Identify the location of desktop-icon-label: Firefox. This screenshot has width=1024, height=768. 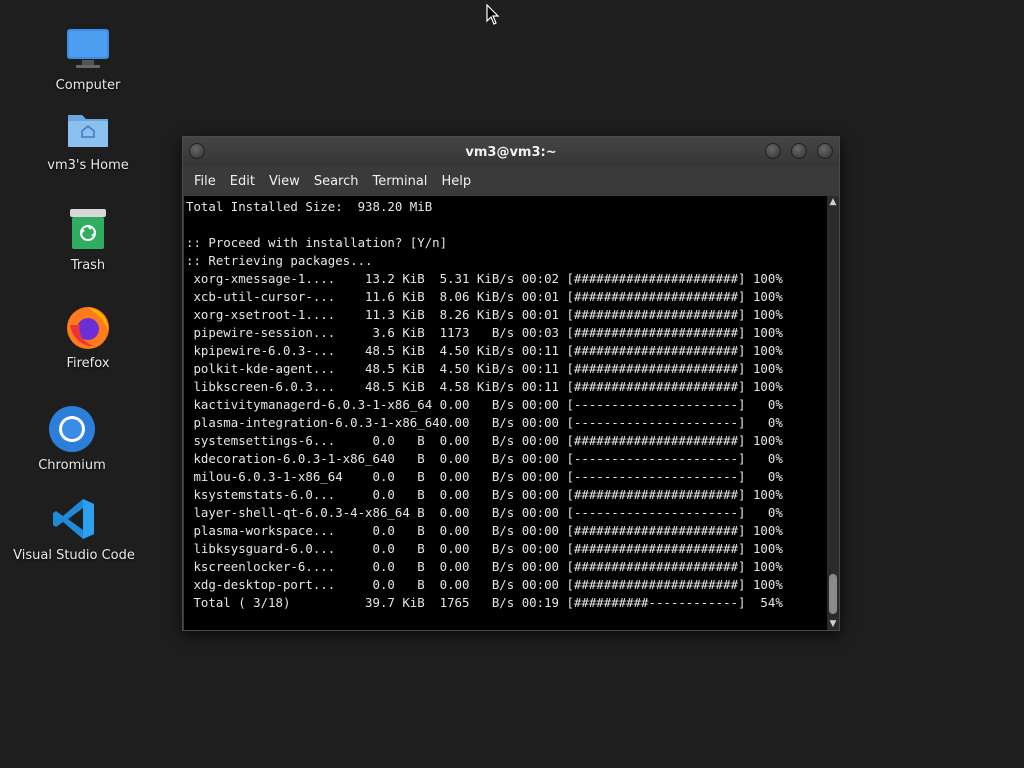
(88, 363).